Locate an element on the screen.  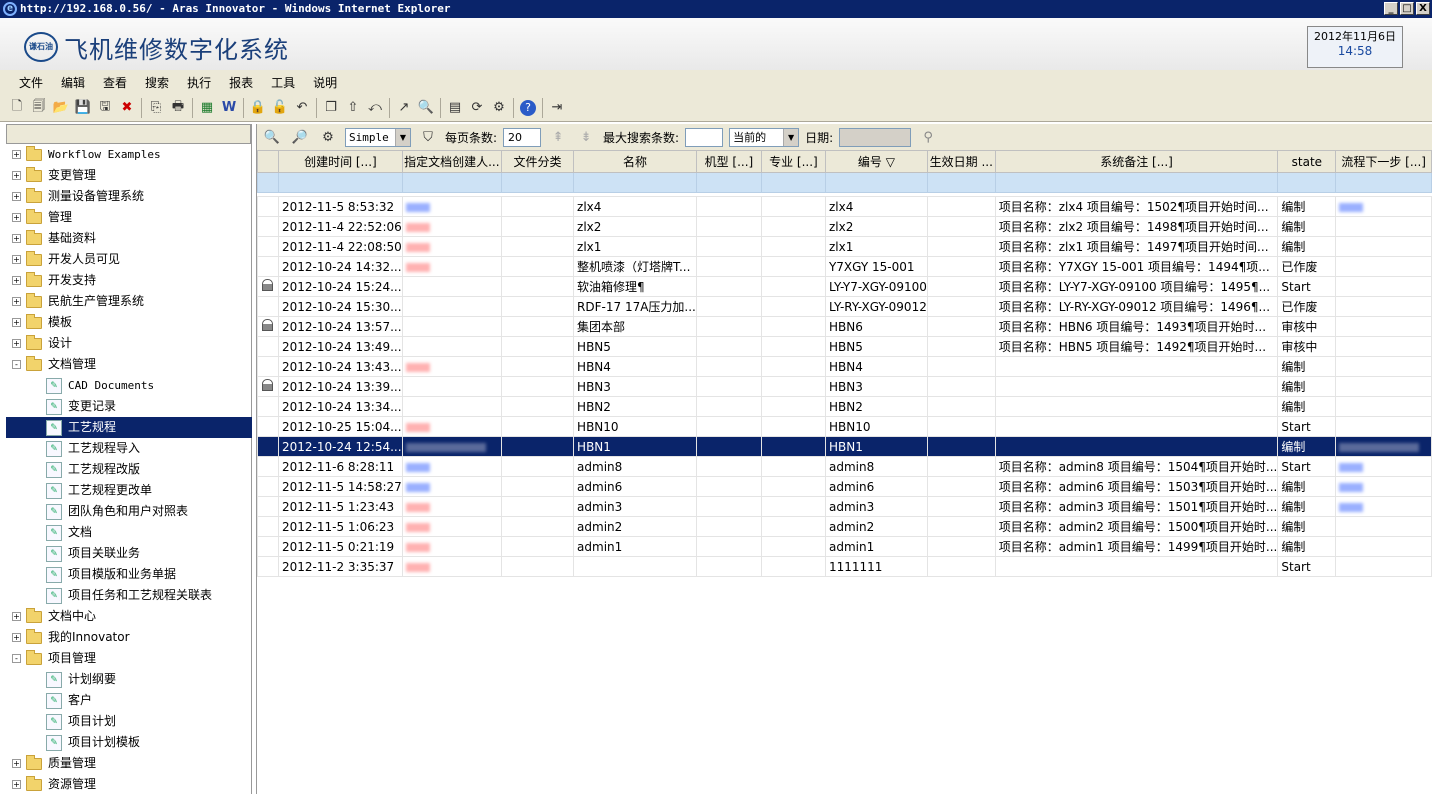
tree-node-10: - 文档管理 is located at coordinates (129, 364).